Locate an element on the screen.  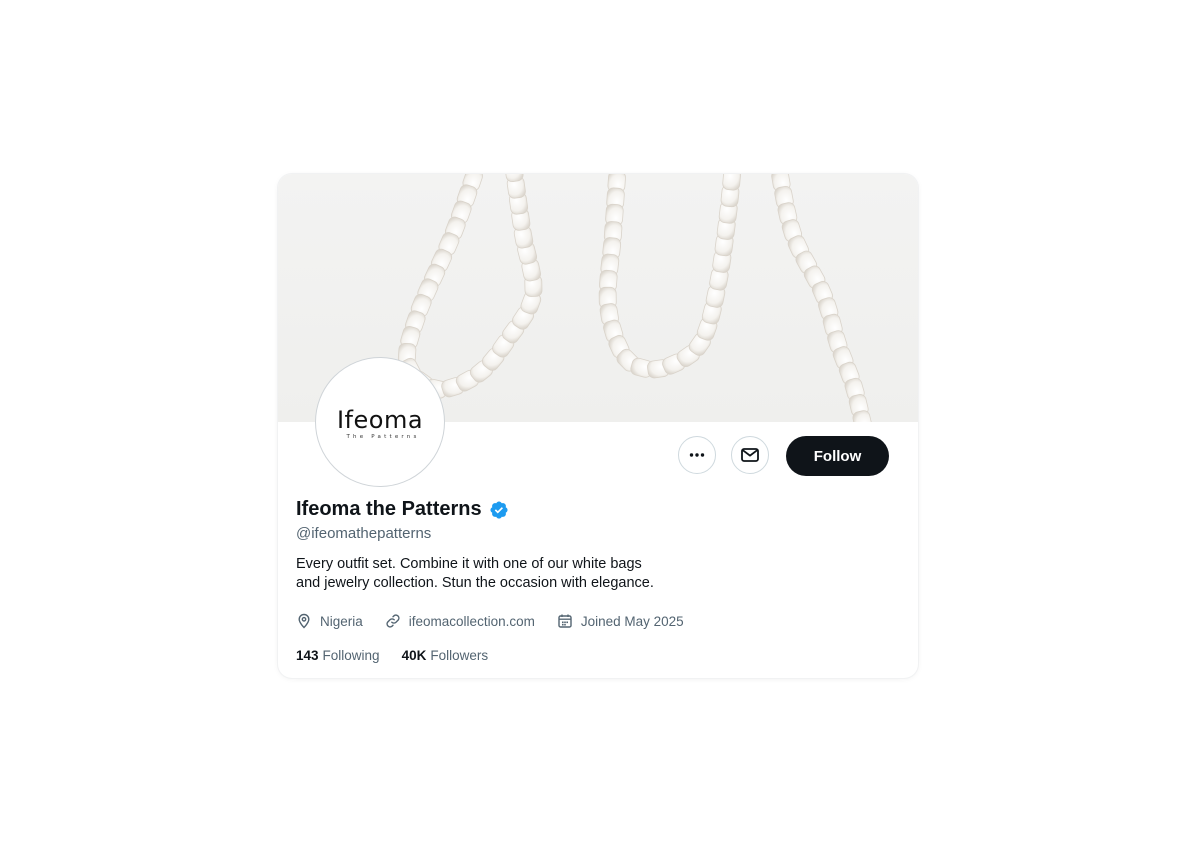
more-options-button is located at coordinates (697, 455).